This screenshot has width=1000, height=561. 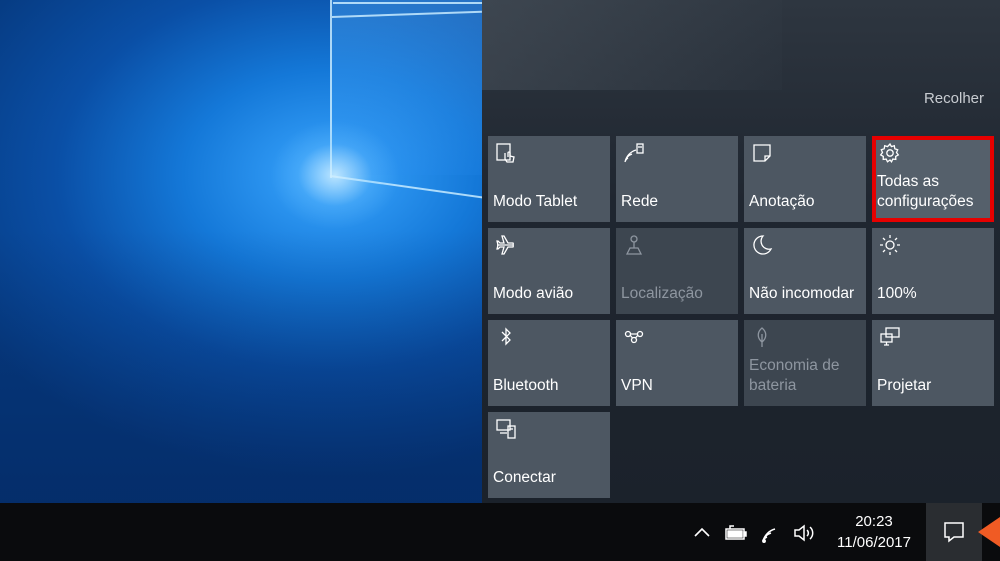 I want to click on tile-network: Rede, so click(x=677, y=179).